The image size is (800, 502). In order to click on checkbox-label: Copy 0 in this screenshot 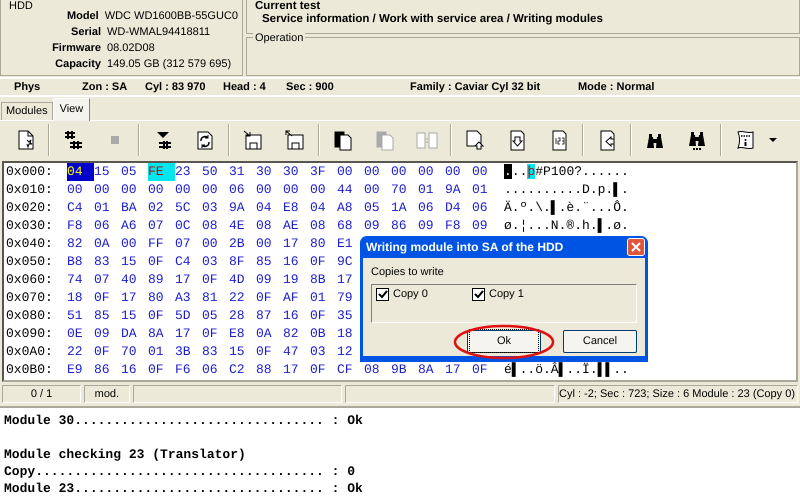, I will do `click(410, 294)`.